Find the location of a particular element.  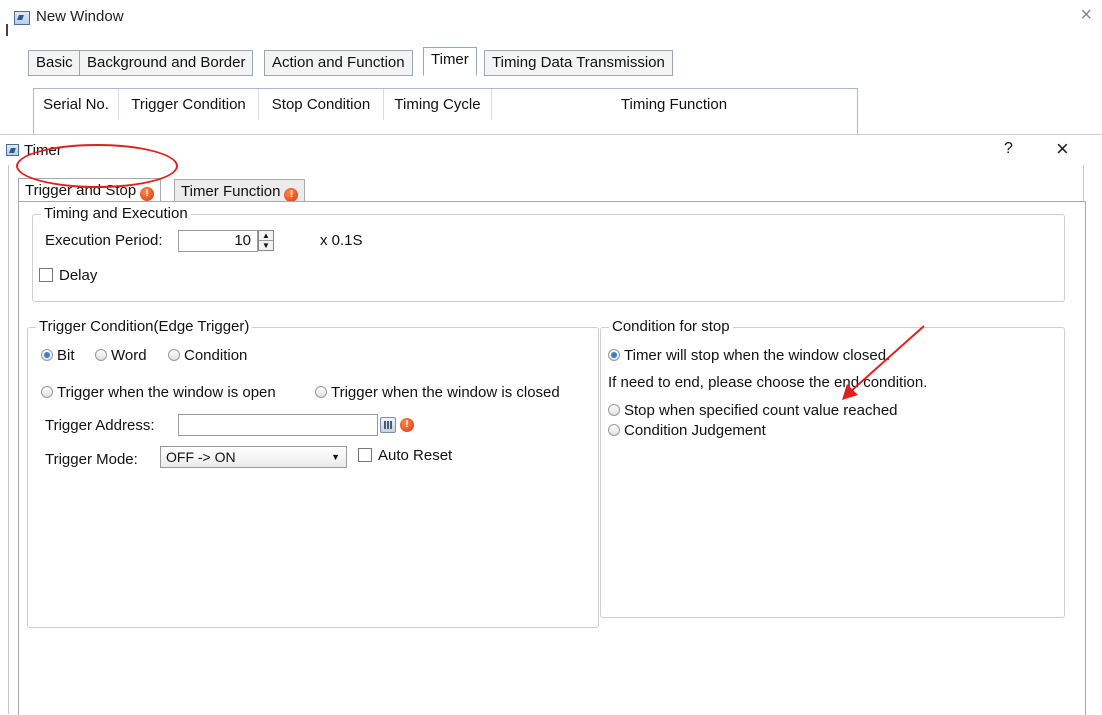

tab-timer-function-label: Timer Function is located at coordinates (231, 191).